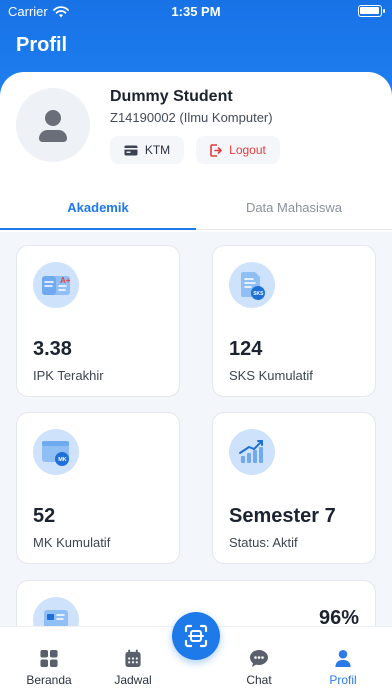 This screenshot has width=392, height=696. Describe the element at coordinates (157, 150) in the screenshot. I see `ktm-label: KTM` at that location.